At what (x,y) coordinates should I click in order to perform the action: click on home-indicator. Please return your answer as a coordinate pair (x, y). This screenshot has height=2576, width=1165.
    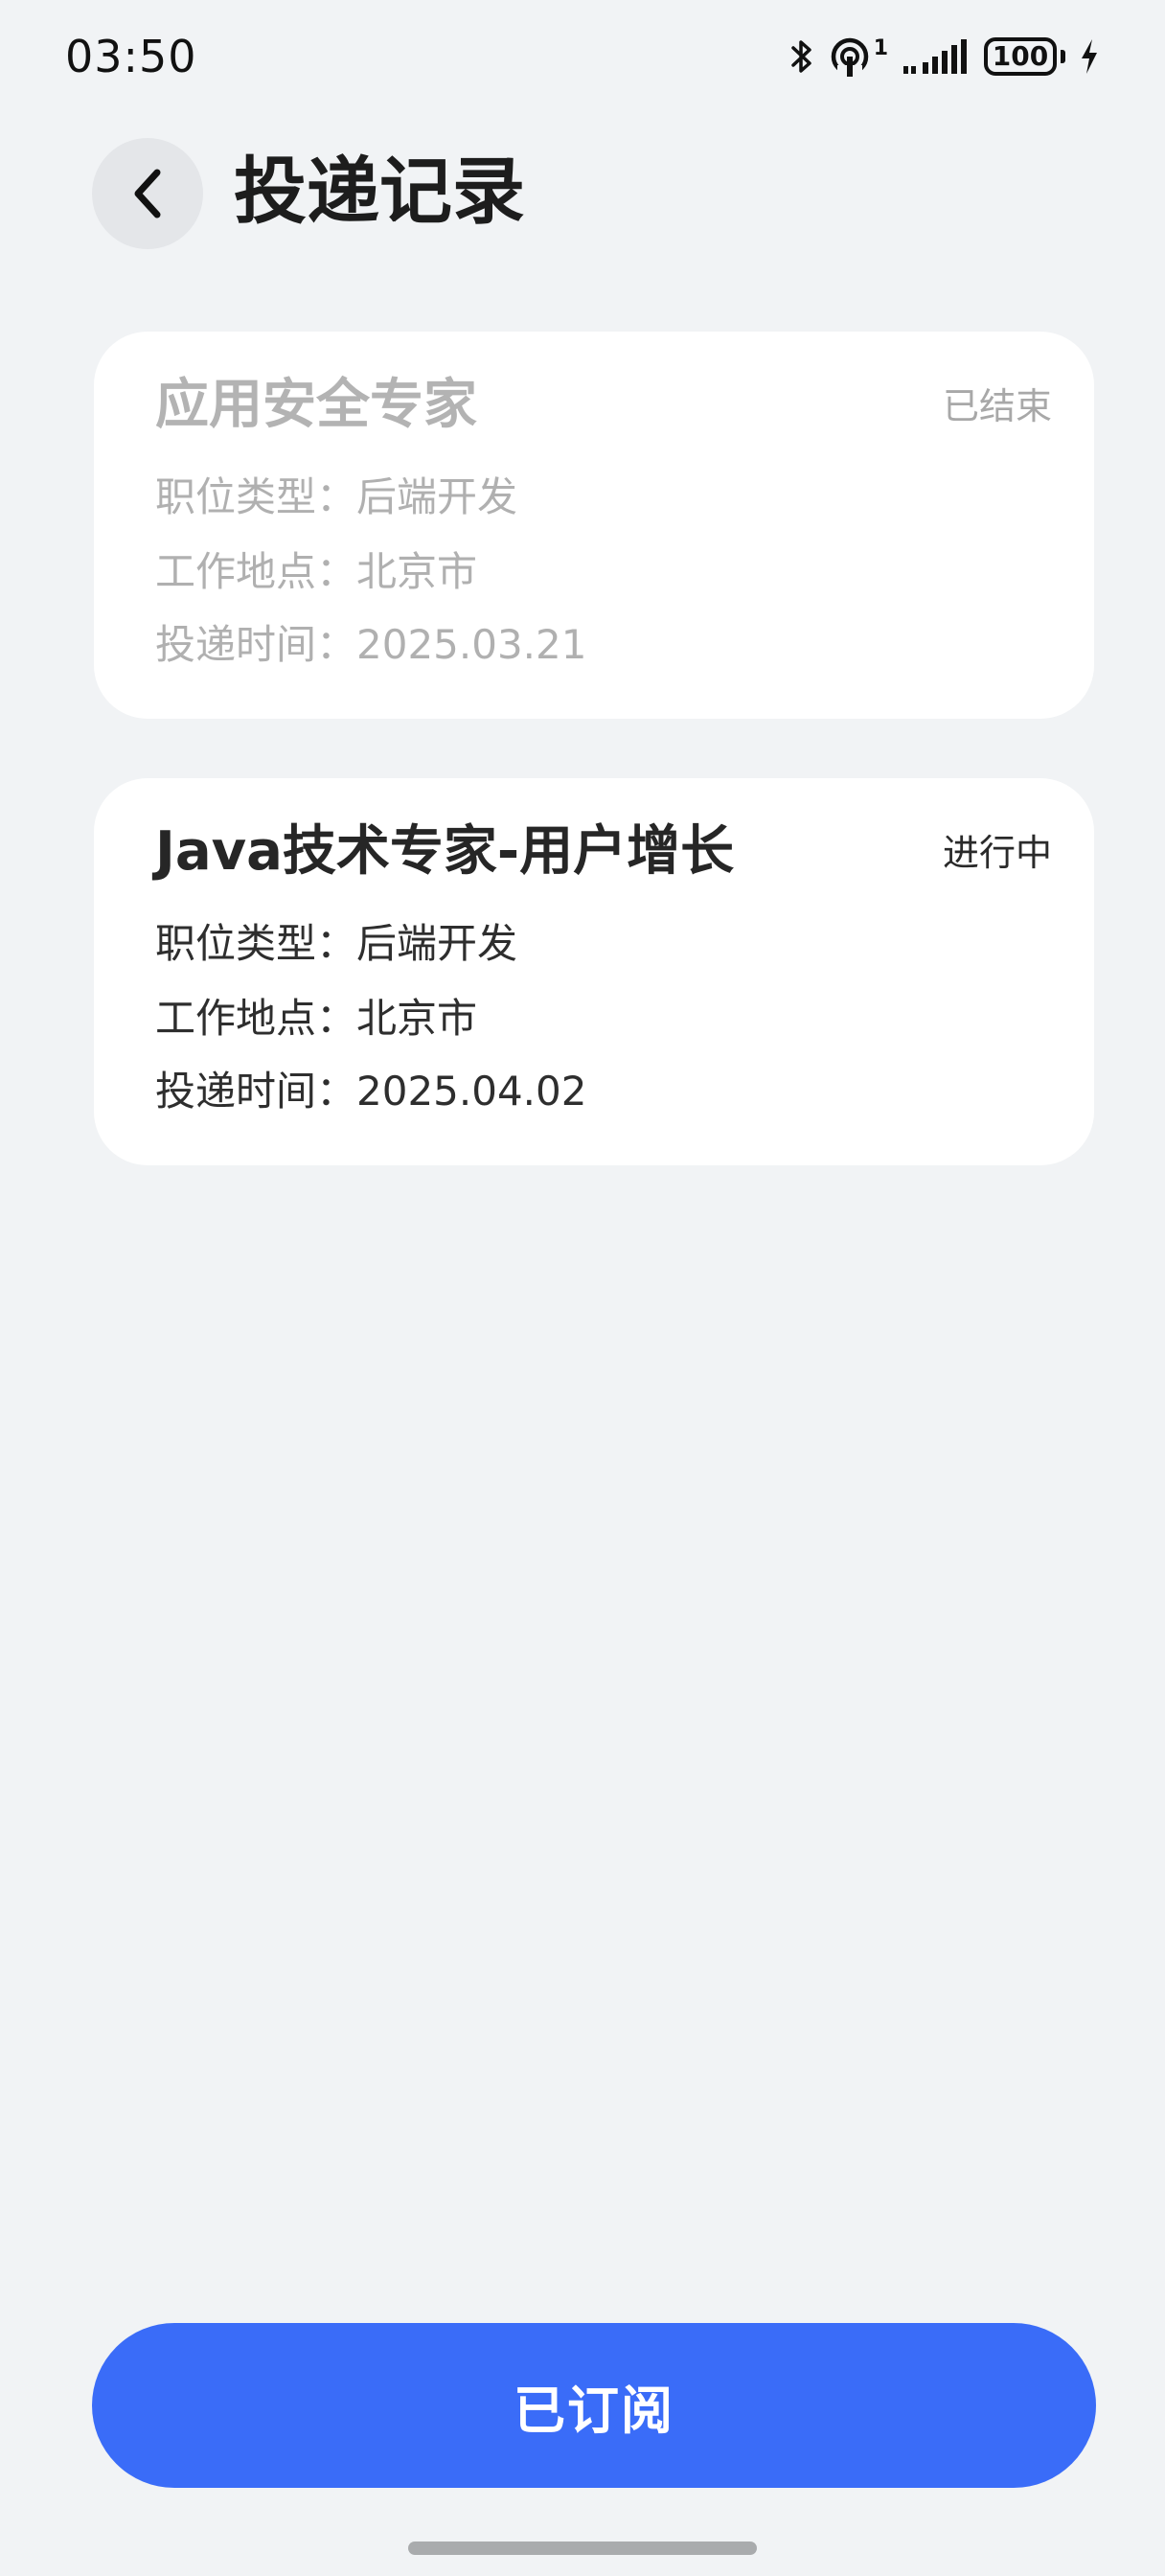
    Looking at the image, I should click on (582, 2548).